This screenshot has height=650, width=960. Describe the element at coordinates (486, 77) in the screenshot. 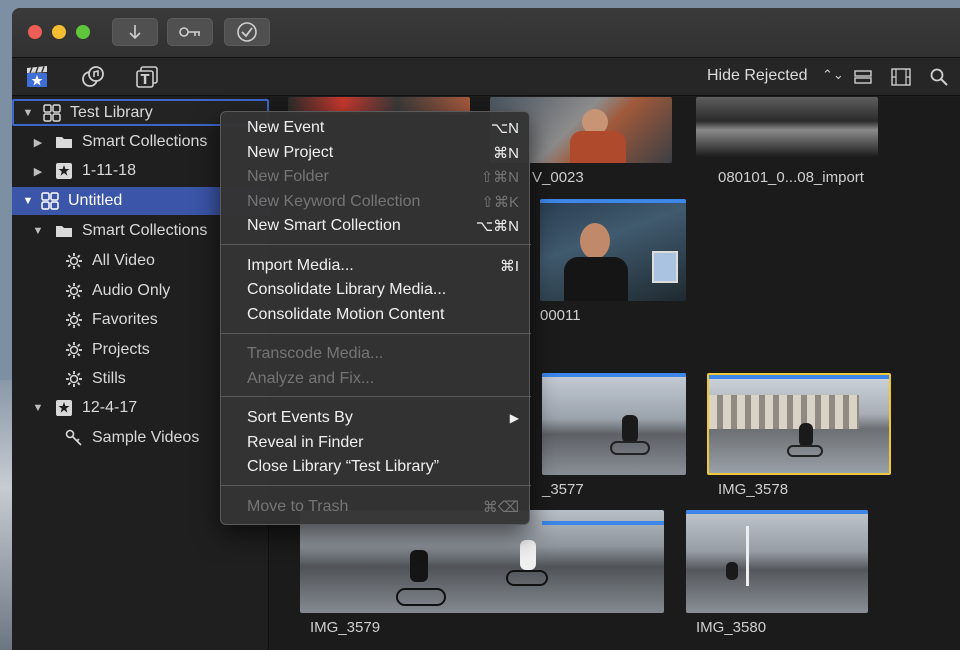

I see `browser-toolbar: T Hide Rejected ⌃⌄` at that location.